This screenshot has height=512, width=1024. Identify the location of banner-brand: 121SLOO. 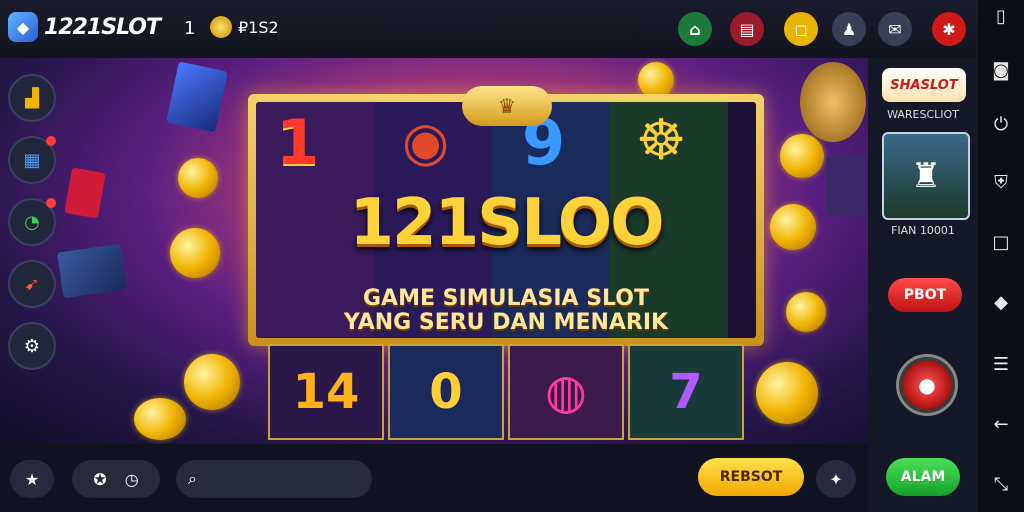
(507, 223).